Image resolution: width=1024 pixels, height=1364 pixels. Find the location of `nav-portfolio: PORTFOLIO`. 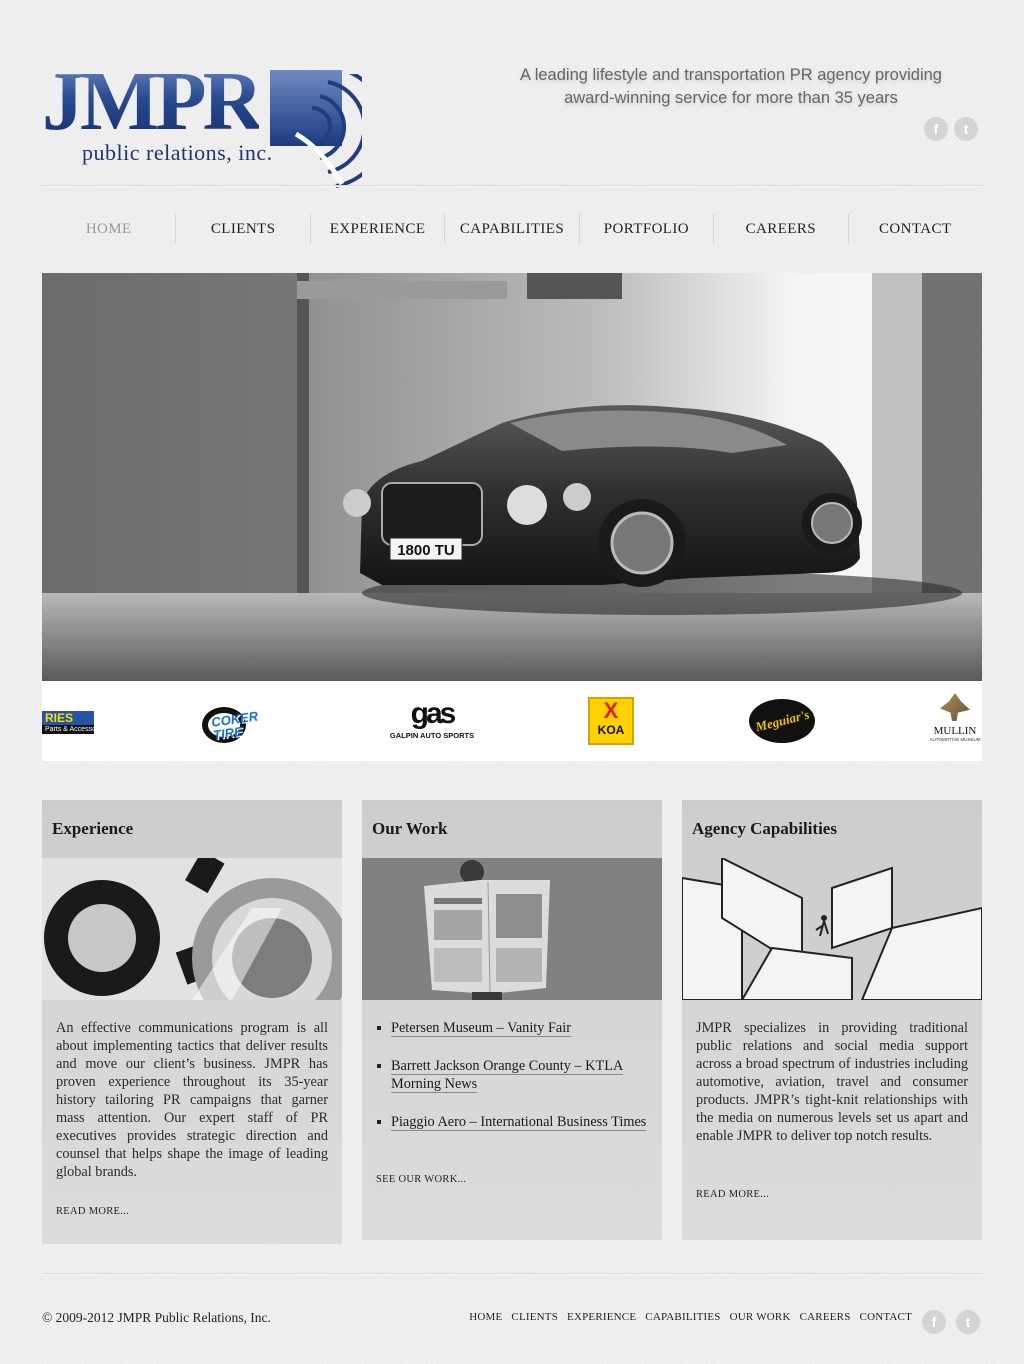

nav-portfolio: PORTFOLIO is located at coordinates (645, 229).